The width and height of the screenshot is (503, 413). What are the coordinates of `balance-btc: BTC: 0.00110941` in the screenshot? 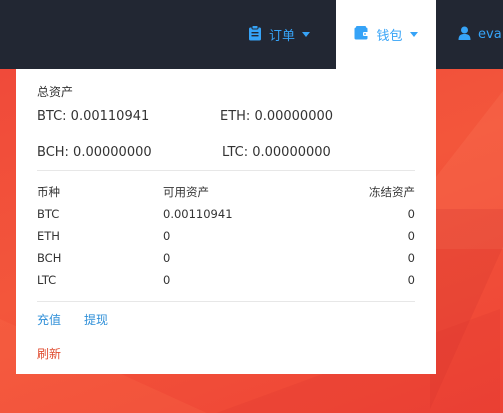 It's located at (93, 116).